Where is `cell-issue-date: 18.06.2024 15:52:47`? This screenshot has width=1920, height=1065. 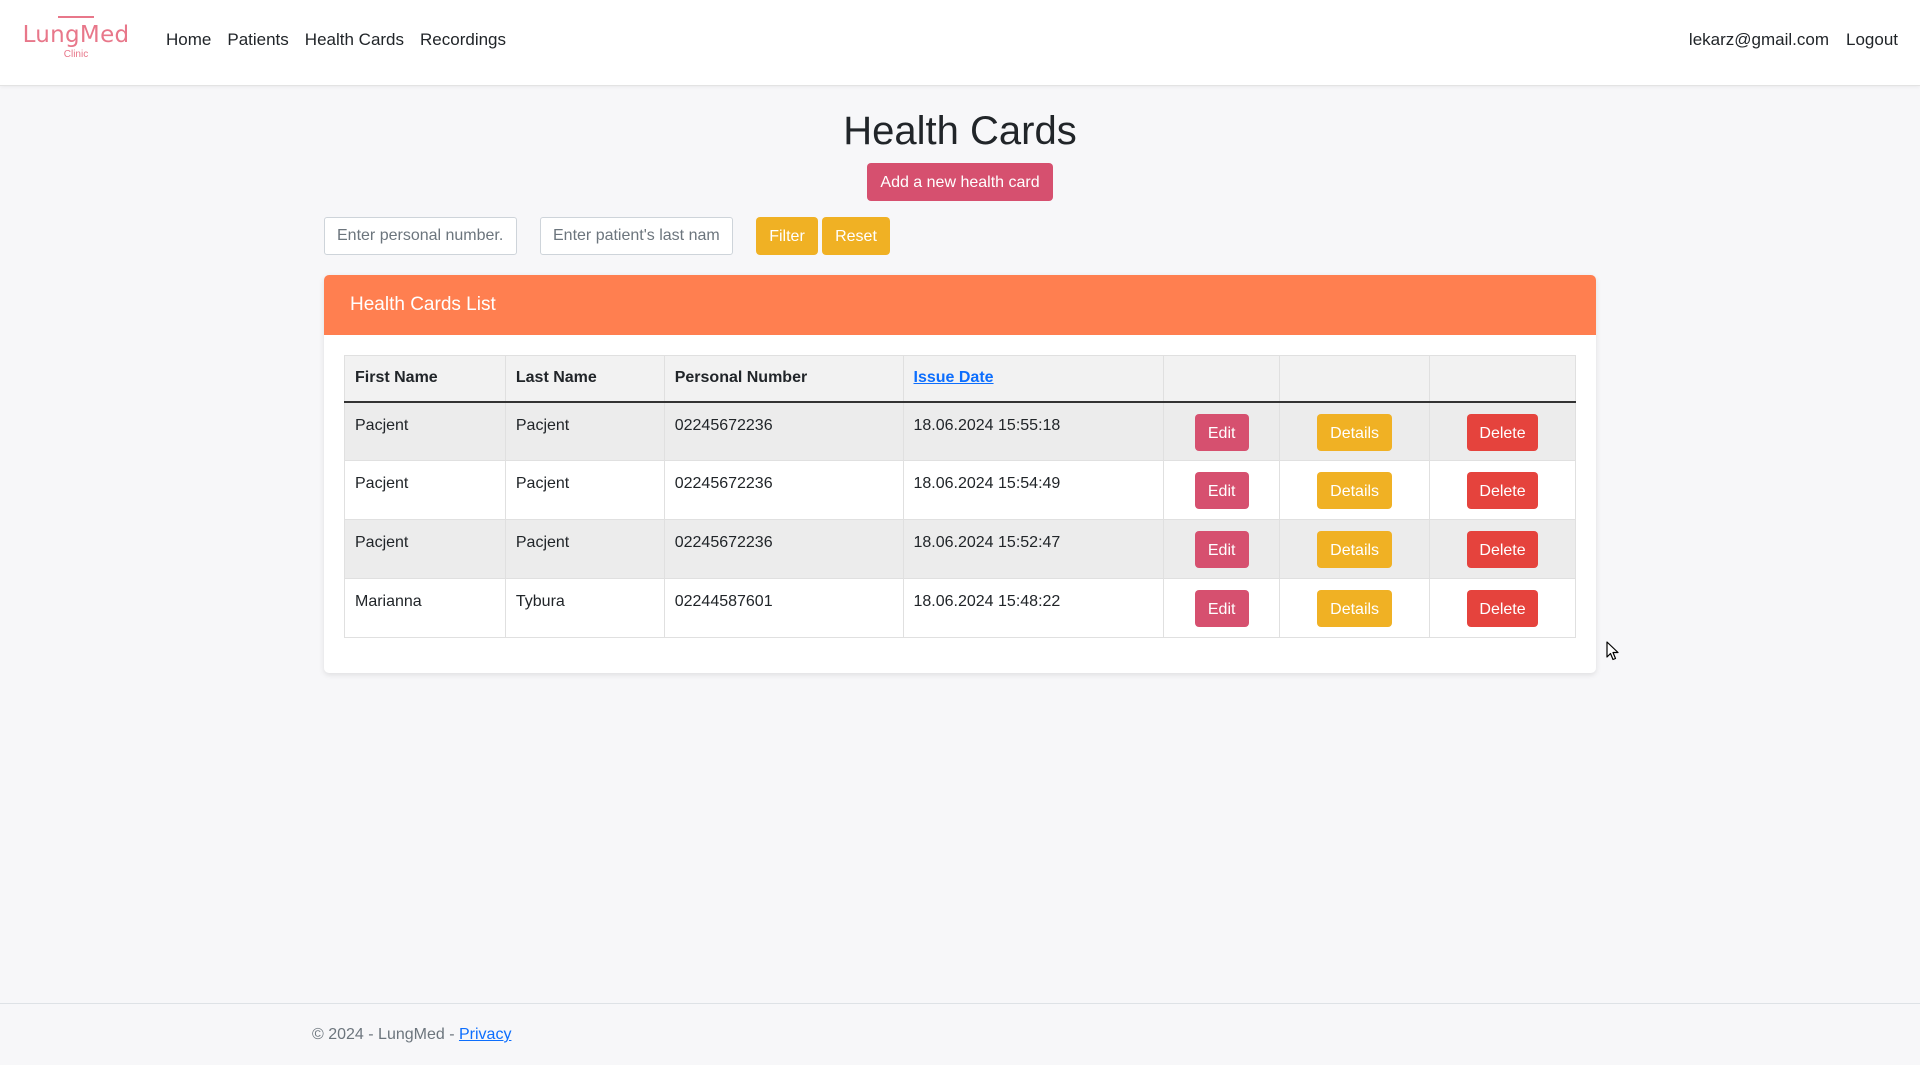 cell-issue-date: 18.06.2024 15:52:47 is located at coordinates (1033, 549).